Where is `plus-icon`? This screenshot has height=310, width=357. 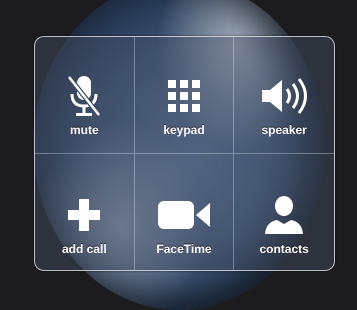 plus-icon is located at coordinates (84, 215).